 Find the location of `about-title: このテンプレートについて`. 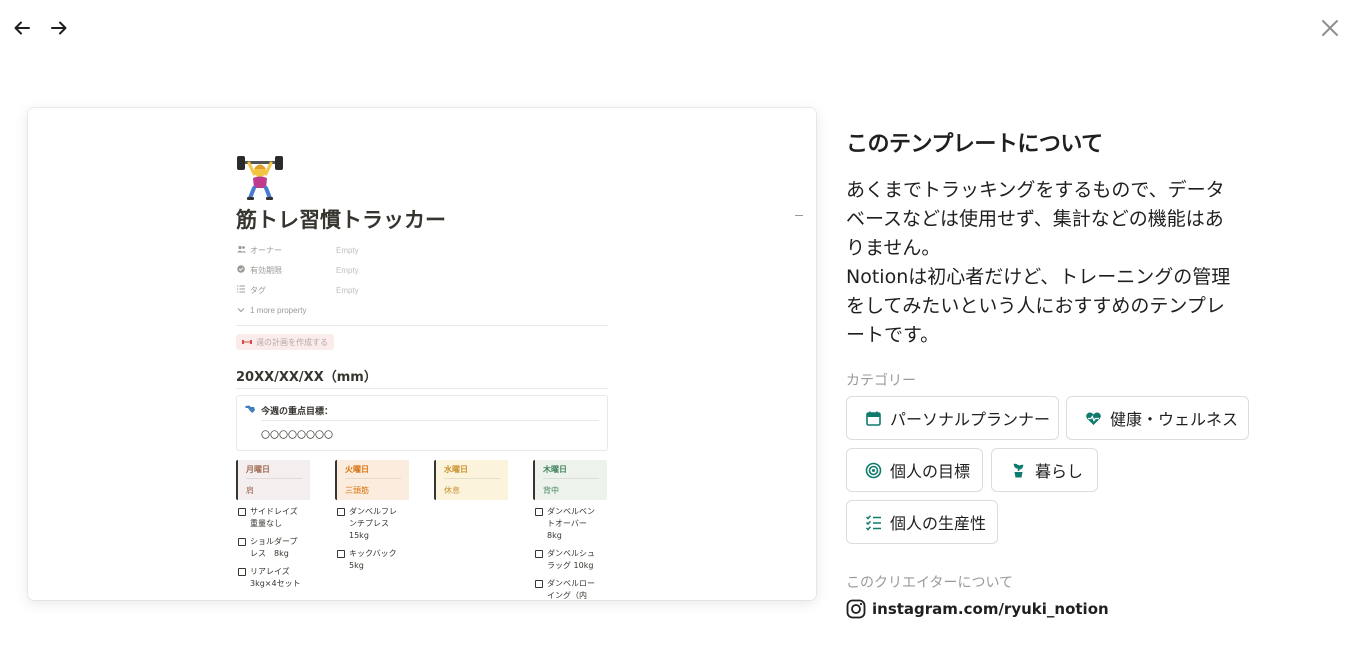

about-title: このテンプレートについて is located at coordinates (974, 144).